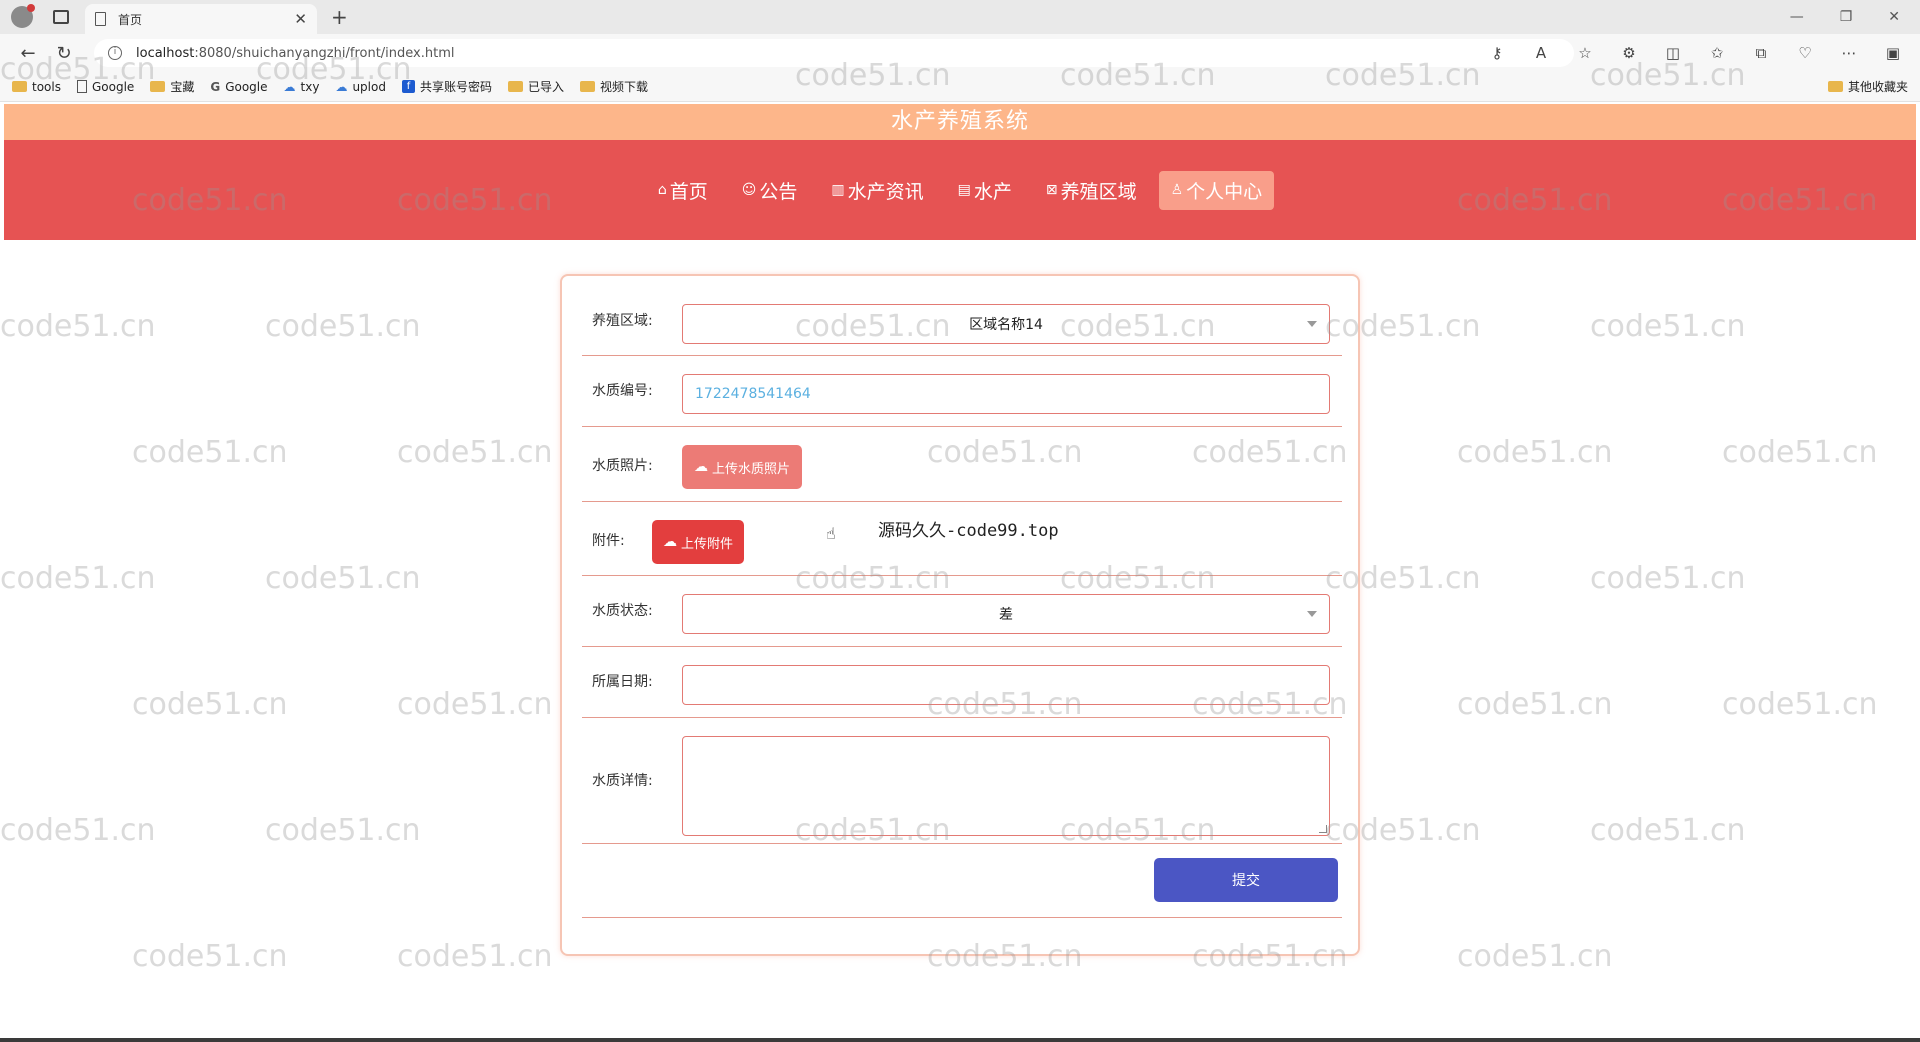  Describe the element at coordinates (360, 87) in the screenshot. I see `bookmark-uplod: ☁ uplod` at that location.